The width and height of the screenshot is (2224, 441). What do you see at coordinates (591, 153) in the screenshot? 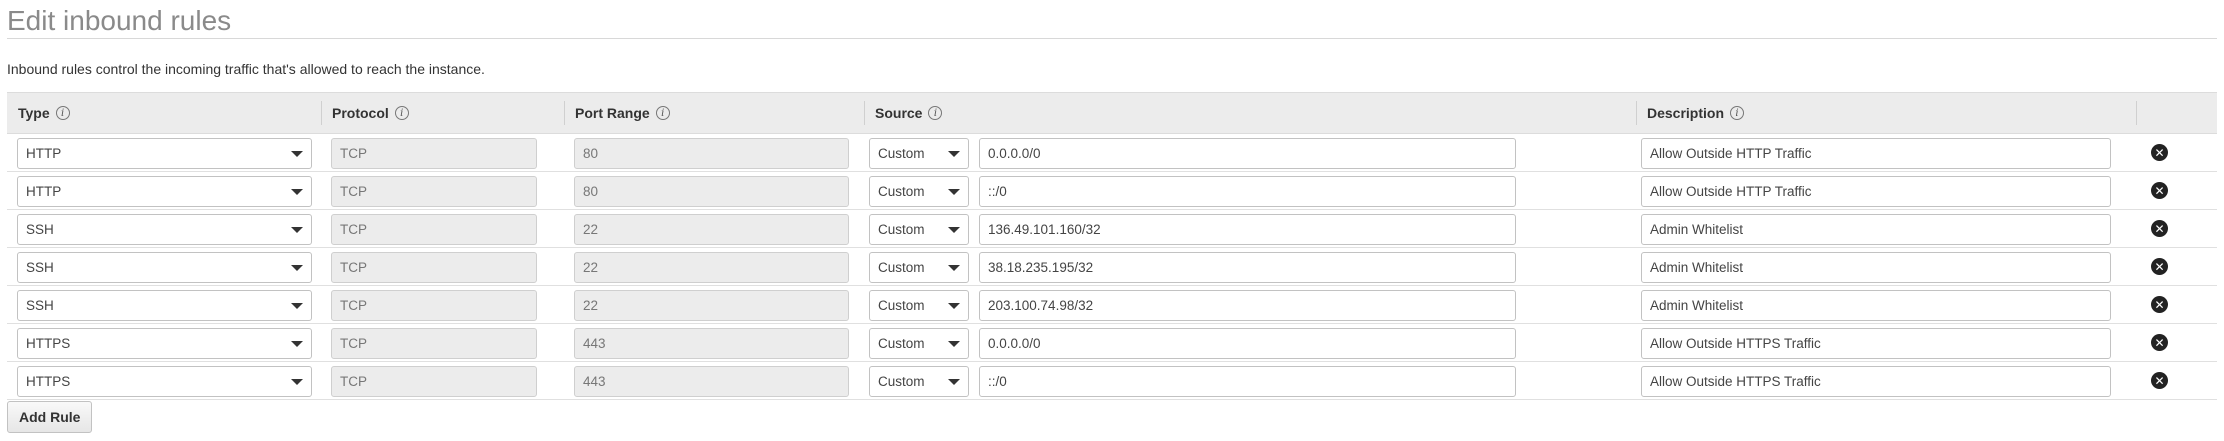
I see `port-range-value: 80` at bounding box center [591, 153].